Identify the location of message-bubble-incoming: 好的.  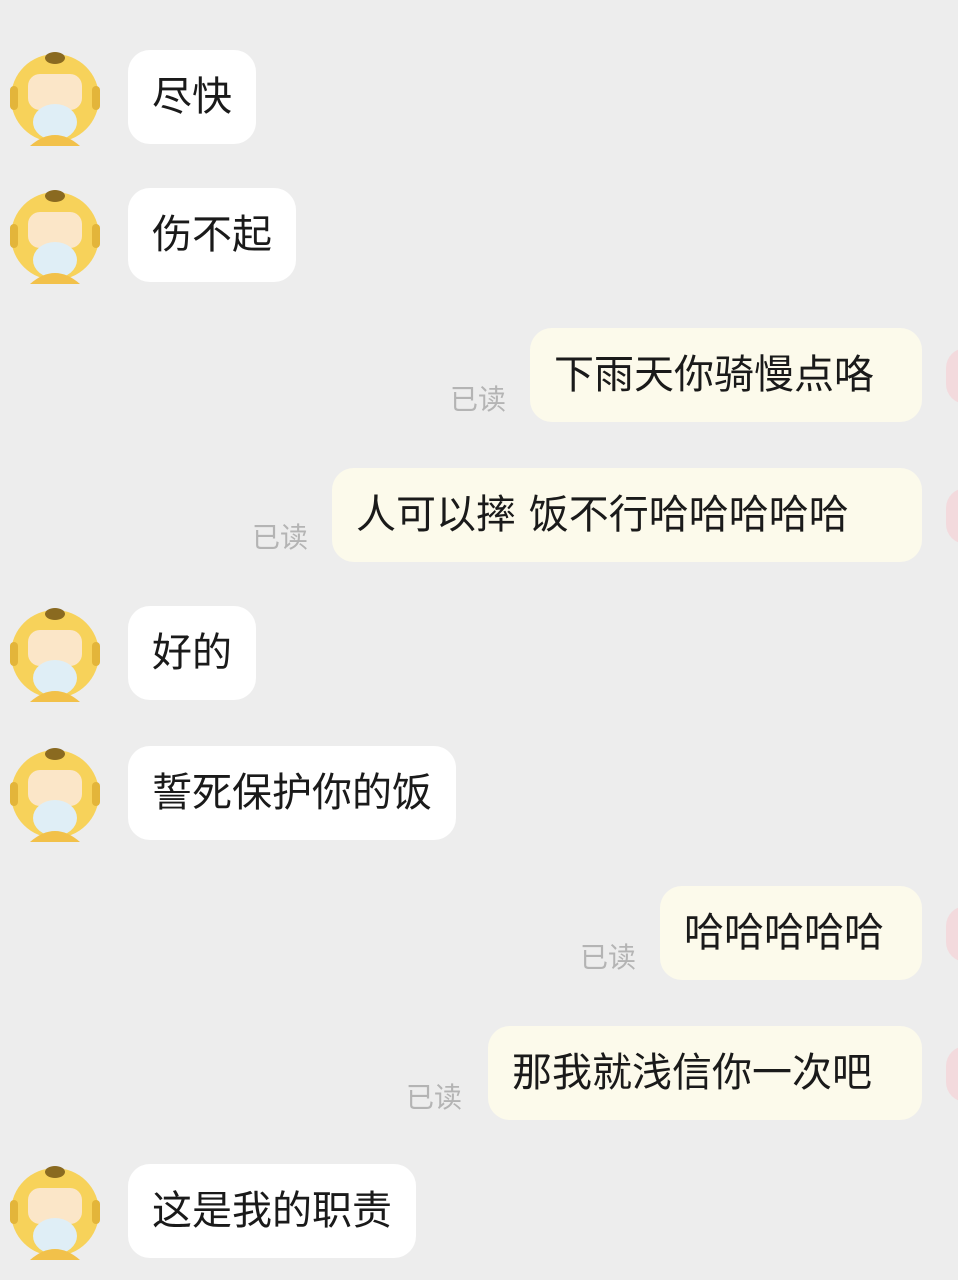
(192, 653).